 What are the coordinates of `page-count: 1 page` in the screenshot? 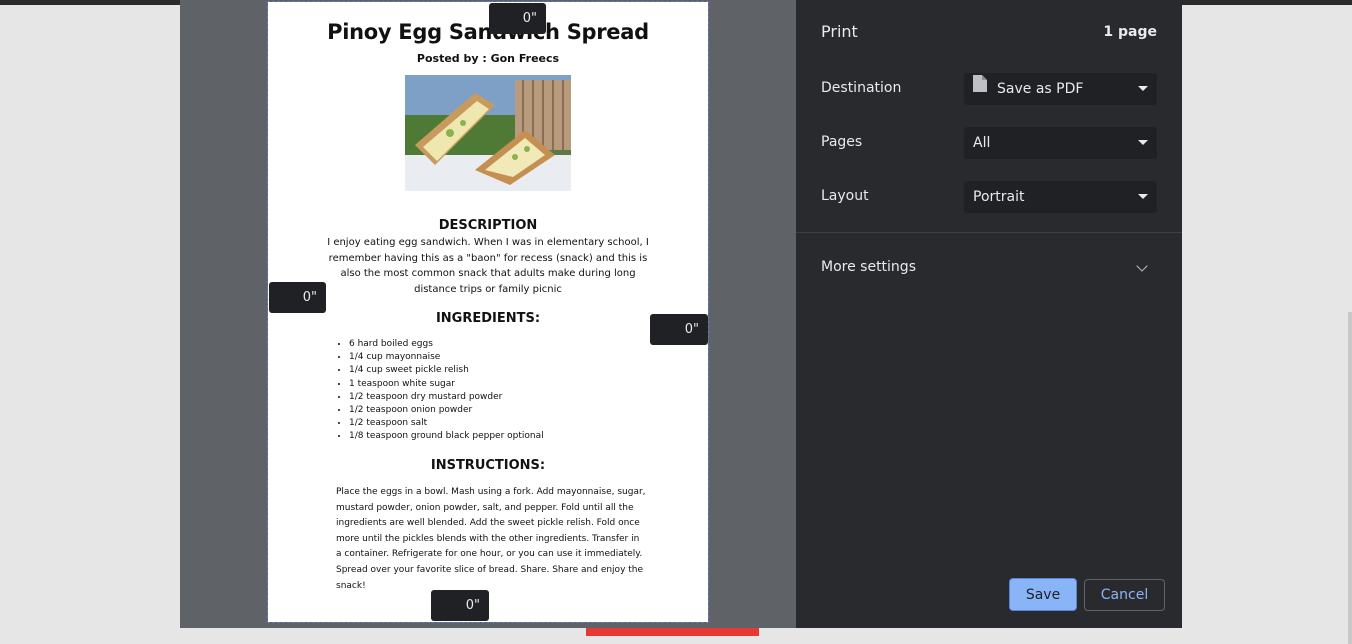 It's located at (1130, 32).